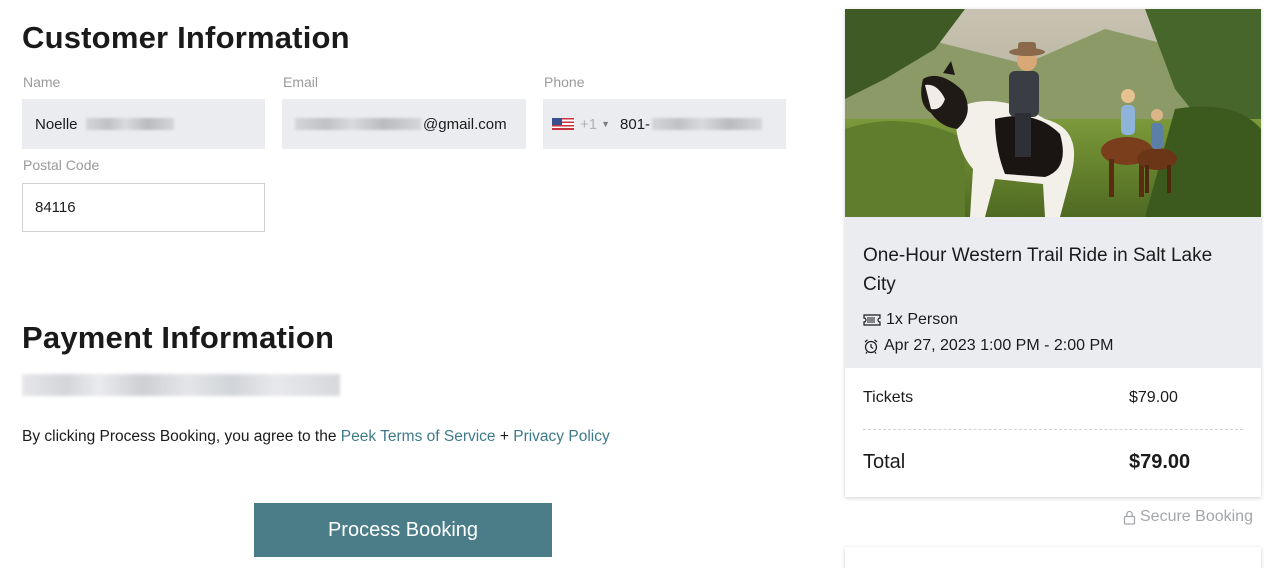 This screenshot has height=568, width=1288. I want to click on secure-booking-label: Secure Booking, so click(1196, 516).